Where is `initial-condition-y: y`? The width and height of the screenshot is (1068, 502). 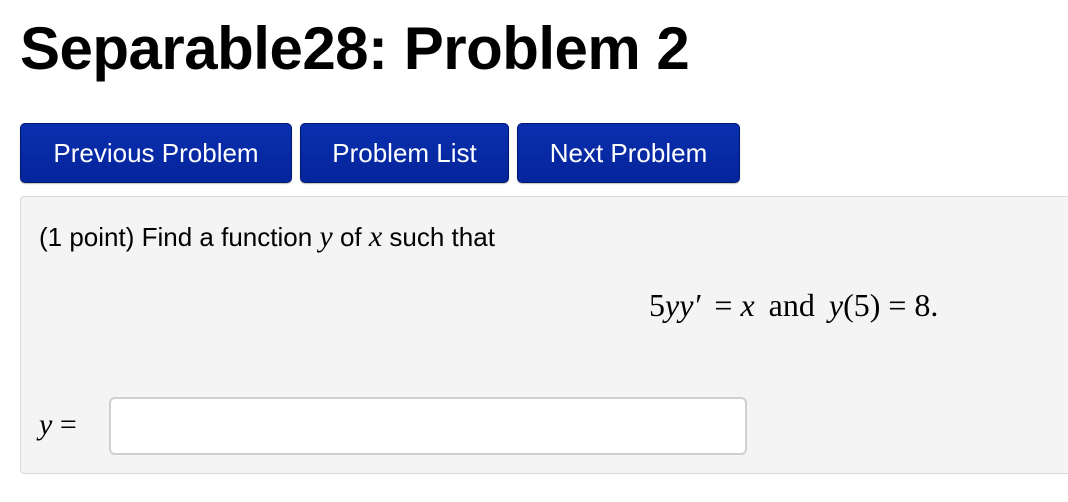
initial-condition-y: y is located at coordinates (836, 305).